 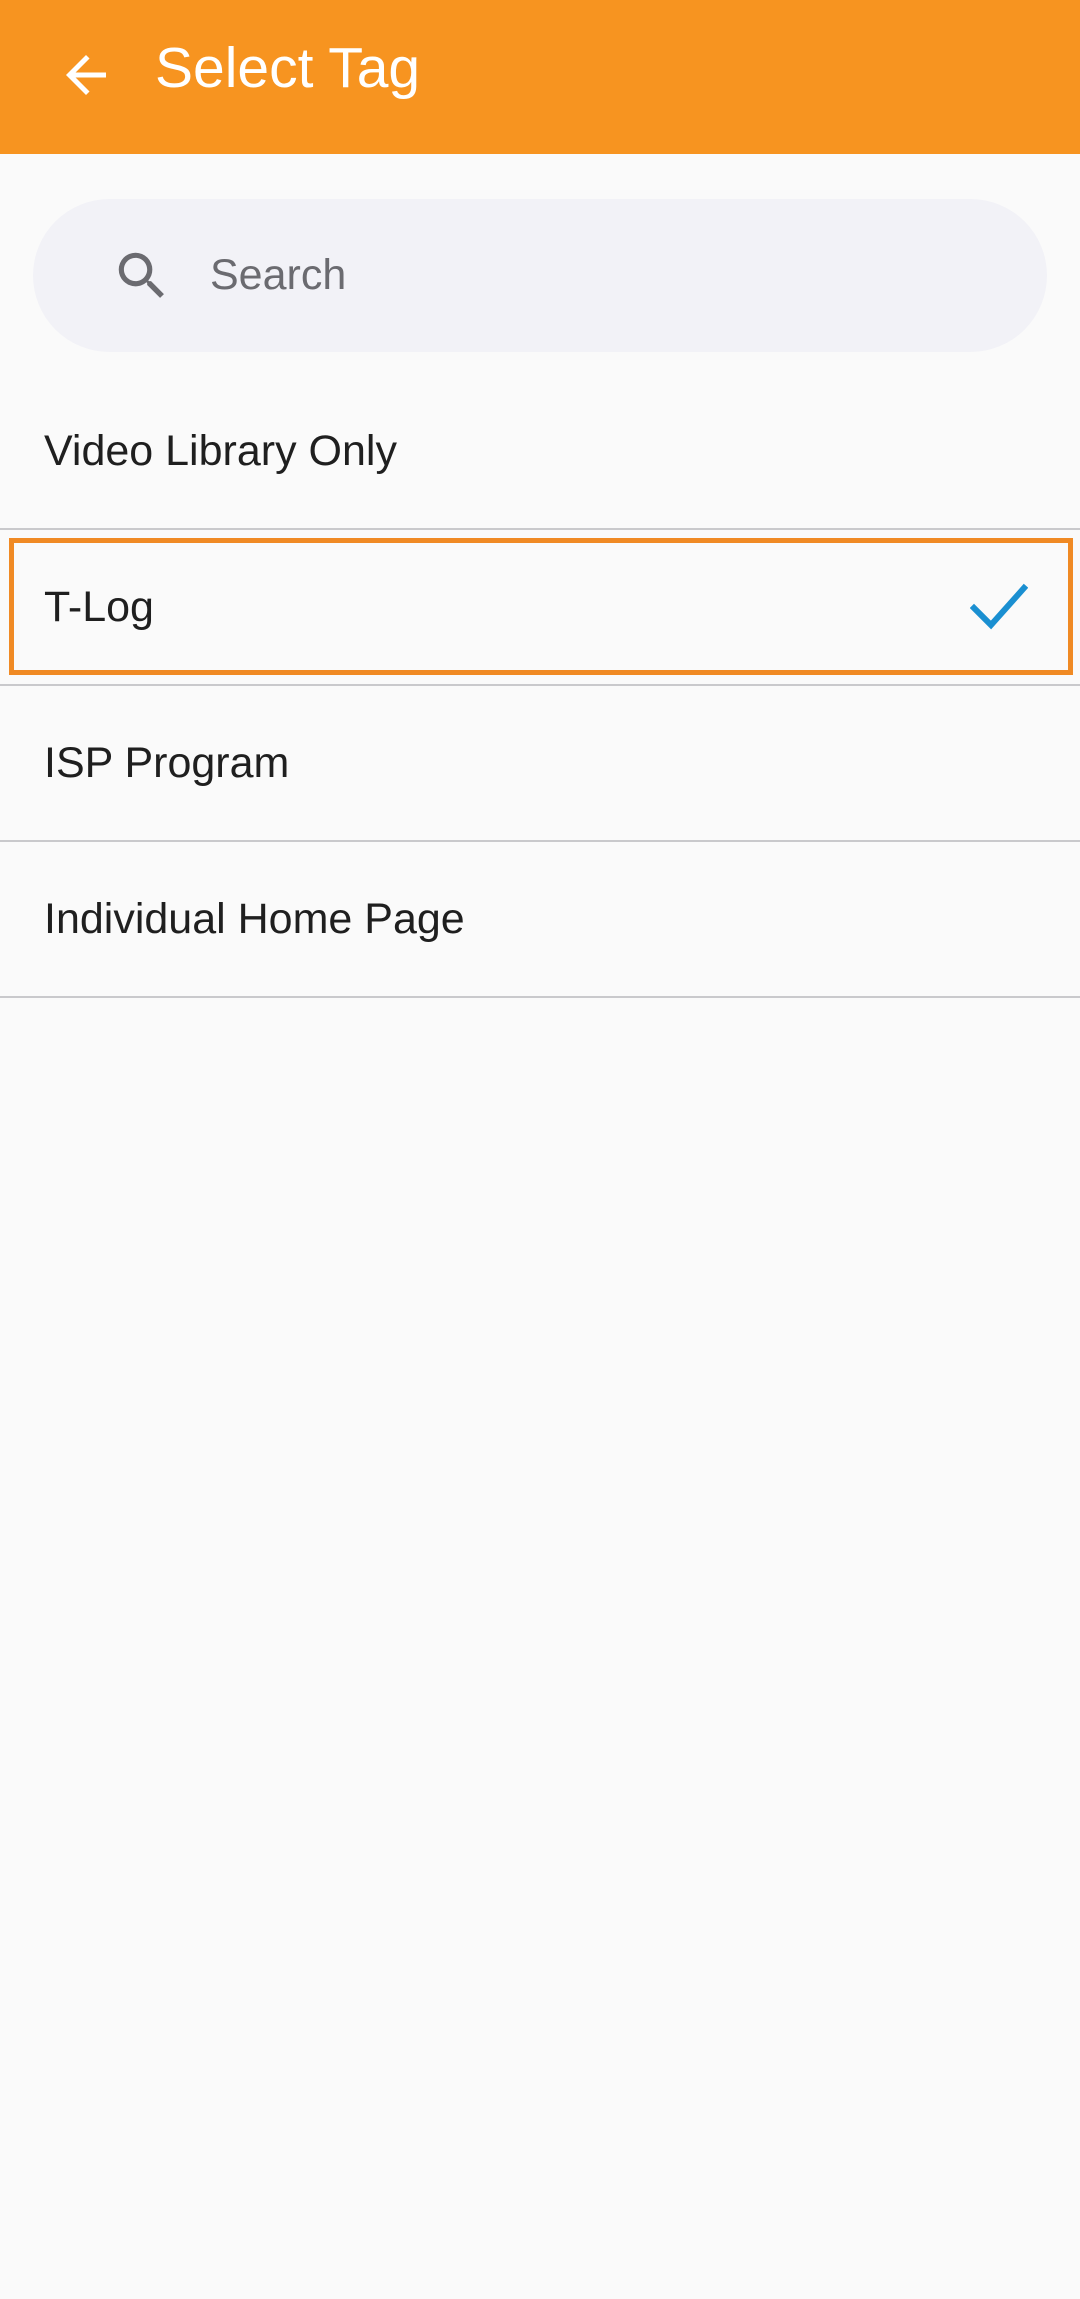 What do you see at coordinates (597, 275) in the screenshot?
I see `search-input` at bounding box center [597, 275].